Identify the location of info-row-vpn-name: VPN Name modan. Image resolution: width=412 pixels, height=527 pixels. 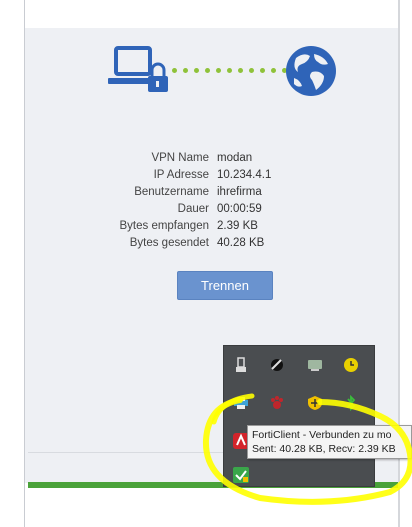
(220, 158).